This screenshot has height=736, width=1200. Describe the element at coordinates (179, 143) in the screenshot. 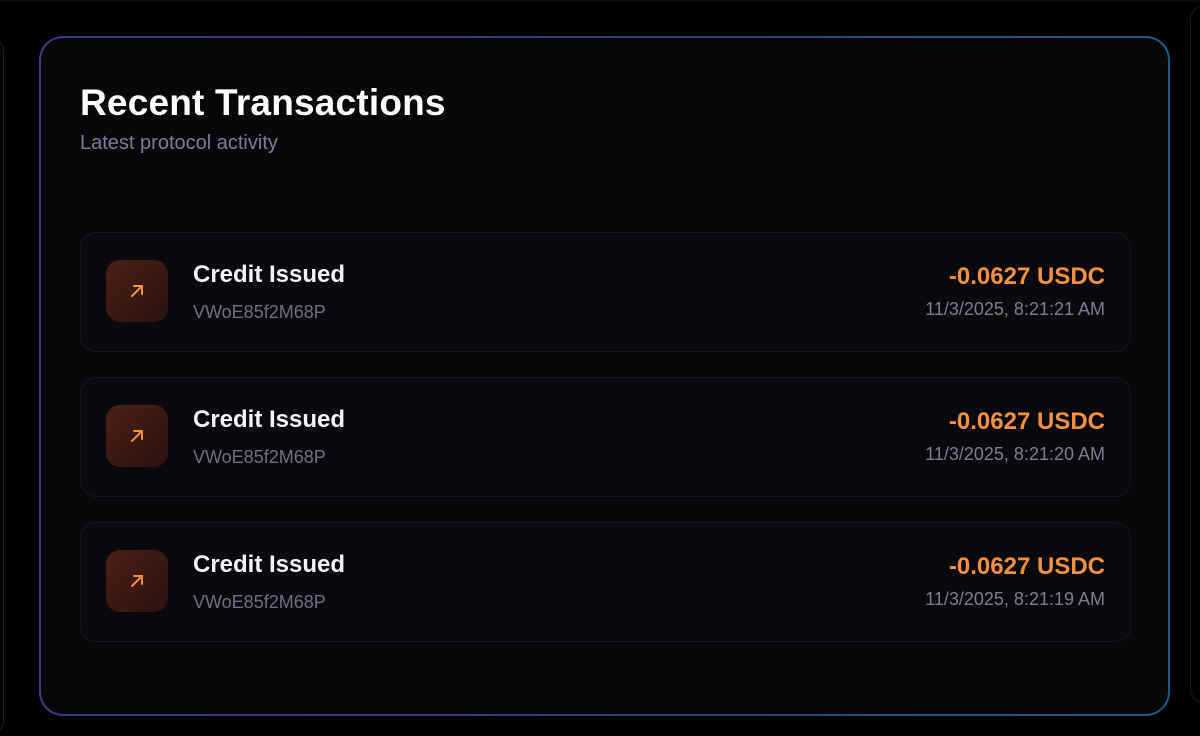

I see `card-subtitle: Latest protocol activity` at that location.